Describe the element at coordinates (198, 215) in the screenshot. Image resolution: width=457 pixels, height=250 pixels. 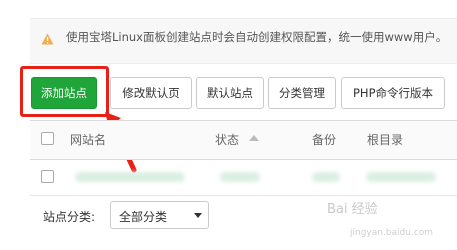
I see `chevron-down-icon` at that location.